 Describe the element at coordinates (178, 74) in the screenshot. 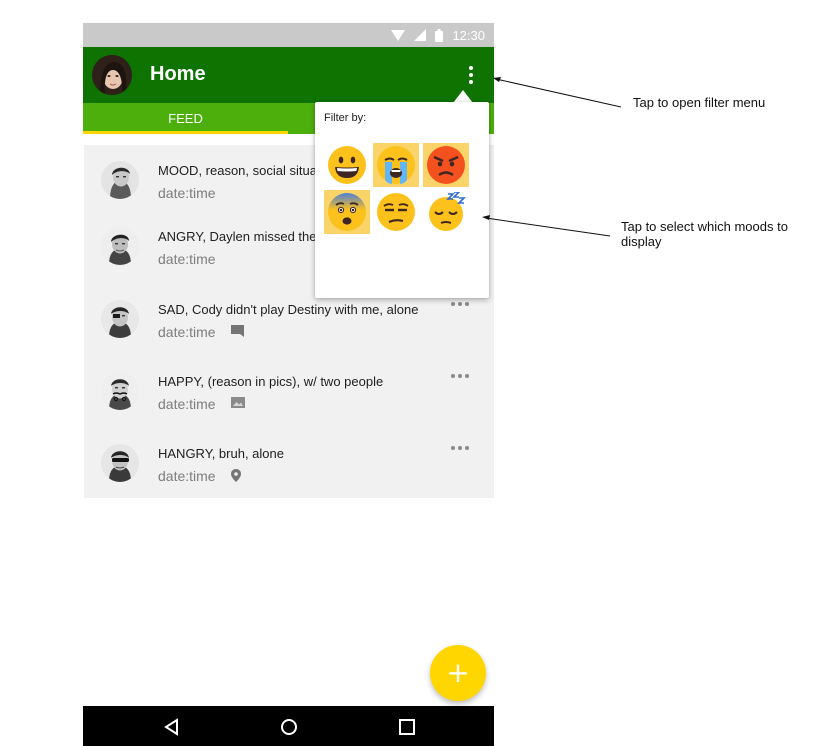

I see `page-title: Home` at that location.